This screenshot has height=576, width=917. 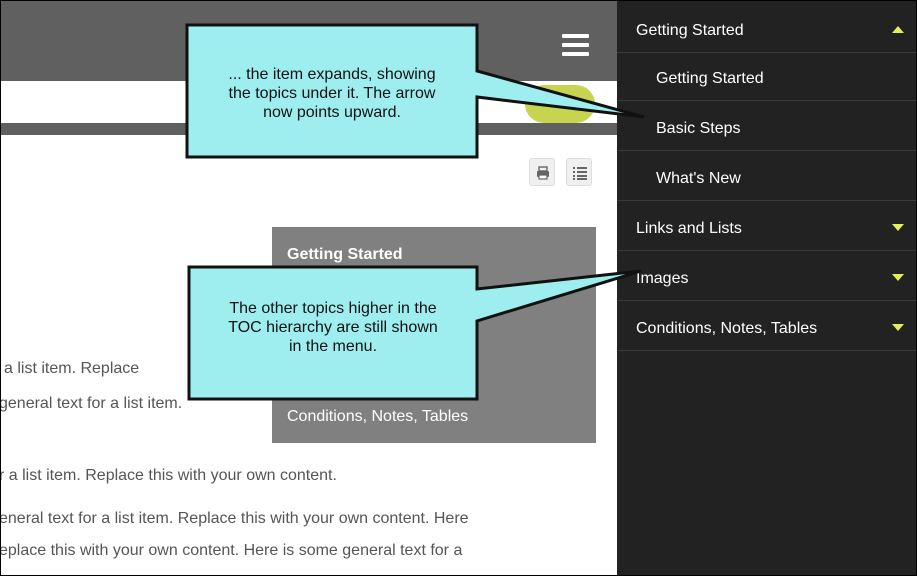 I want to click on callout-line: ... the item expands, showing, so click(x=332, y=74).